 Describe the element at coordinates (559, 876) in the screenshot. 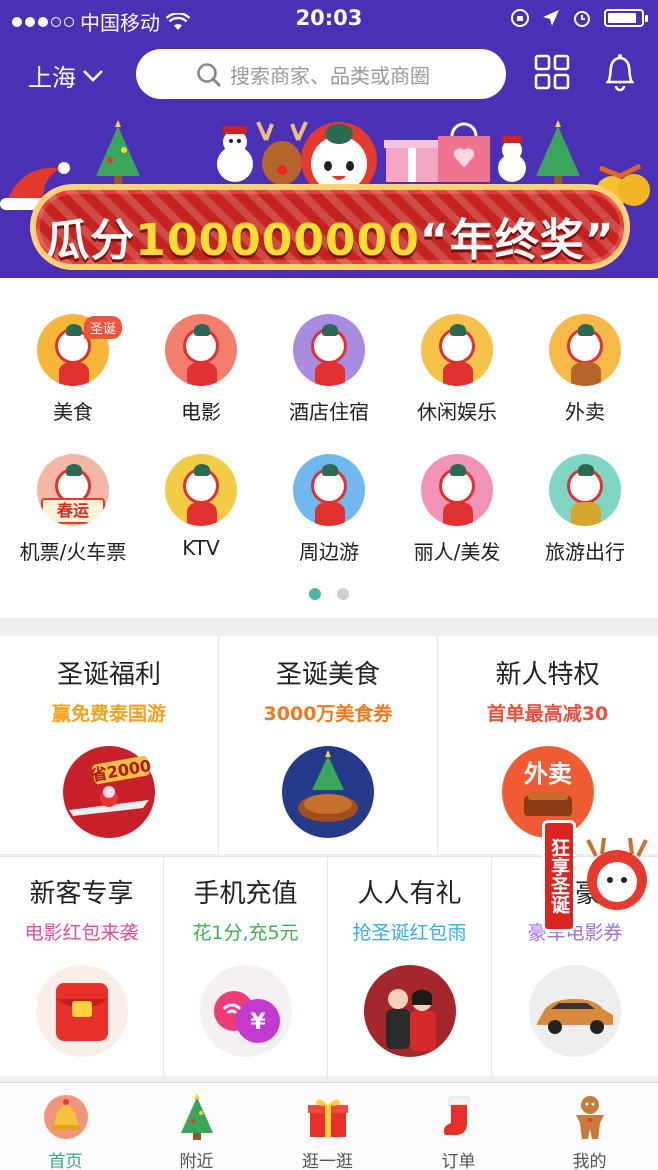

I see `floating-badge-text: 狂享圣诞` at that location.